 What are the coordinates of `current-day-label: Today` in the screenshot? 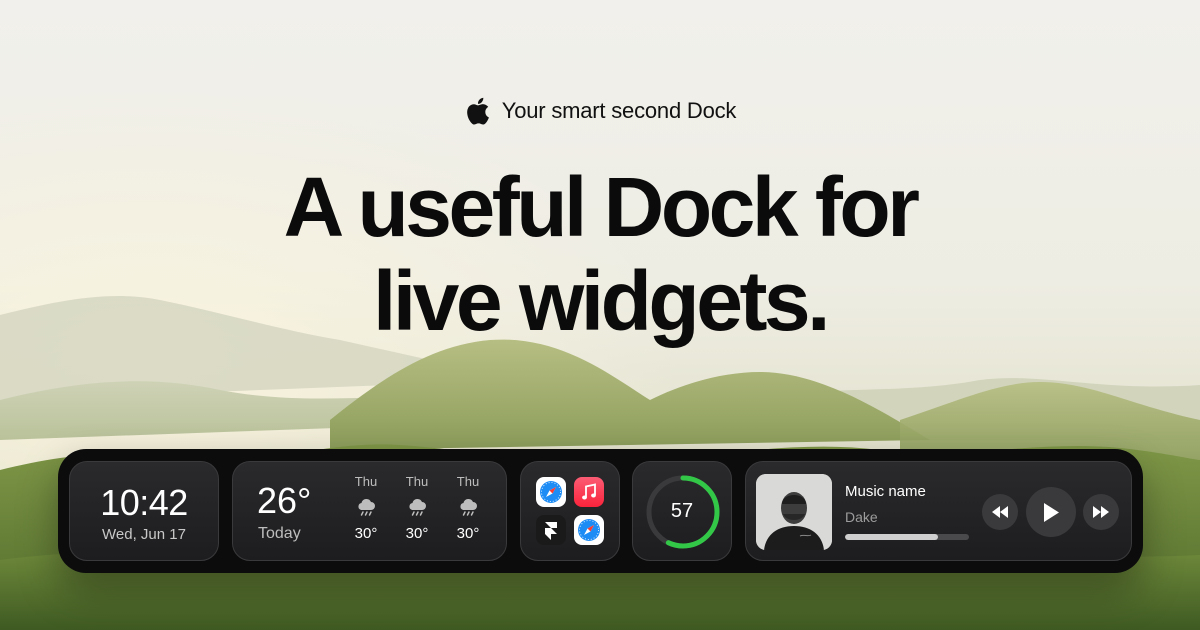 It's located at (279, 533).